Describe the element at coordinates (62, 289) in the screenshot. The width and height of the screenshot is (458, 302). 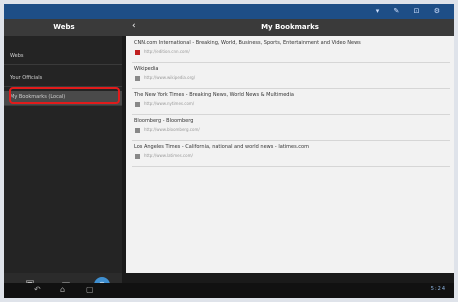
I see `home-icon: ⌂` at that location.